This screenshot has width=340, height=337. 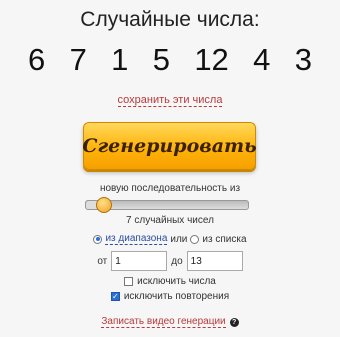 I want to click on source-selector: из диапазона или из списка, so click(x=170, y=239).